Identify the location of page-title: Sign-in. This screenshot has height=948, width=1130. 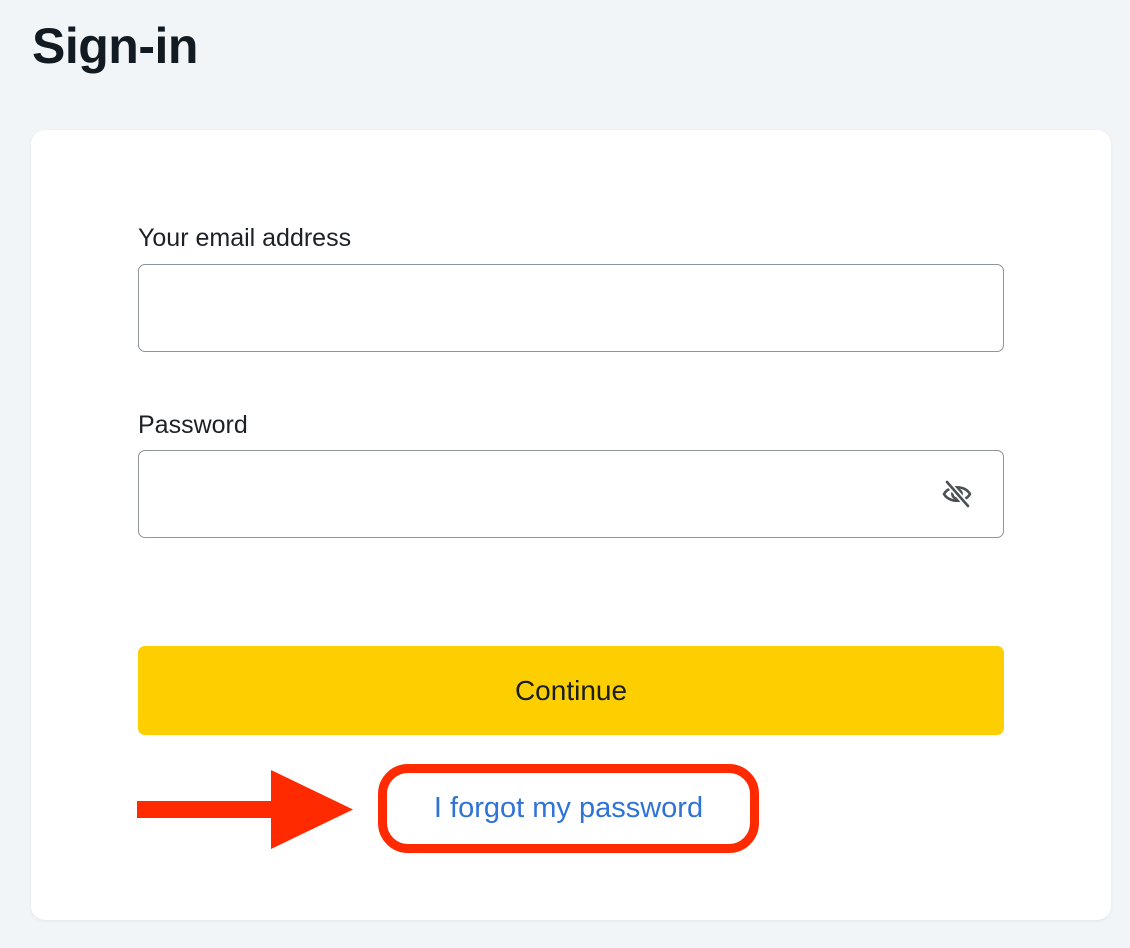
(115, 46).